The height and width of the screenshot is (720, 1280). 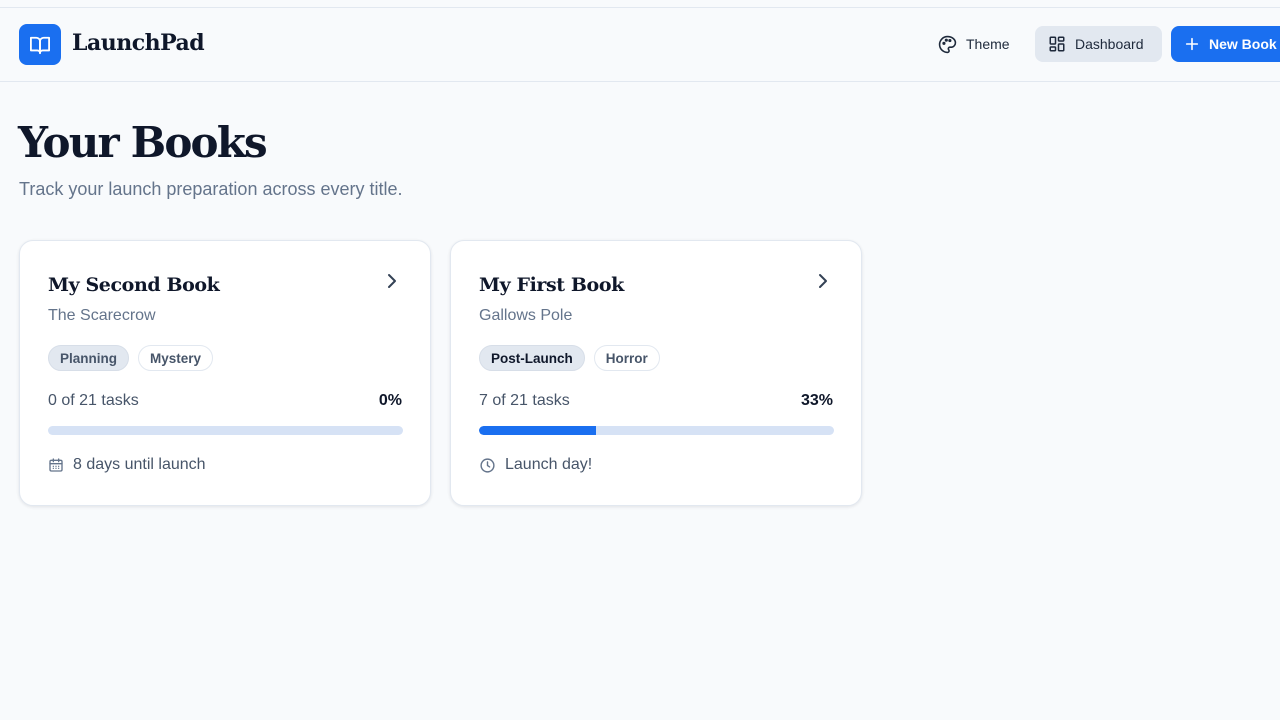 What do you see at coordinates (131, 358) in the screenshot?
I see `tag-list: Planning Mystery` at bounding box center [131, 358].